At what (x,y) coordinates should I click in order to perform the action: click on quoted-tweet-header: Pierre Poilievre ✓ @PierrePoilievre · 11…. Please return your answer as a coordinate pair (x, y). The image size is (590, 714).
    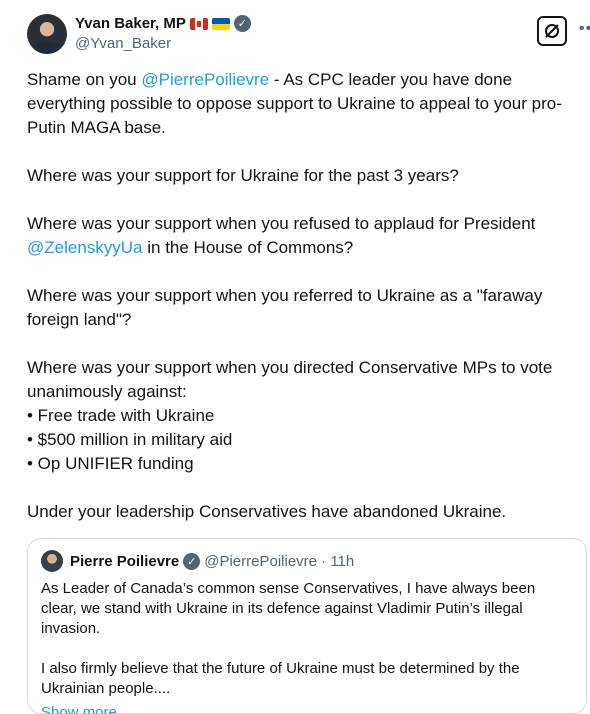
    Looking at the image, I should click on (307, 561).